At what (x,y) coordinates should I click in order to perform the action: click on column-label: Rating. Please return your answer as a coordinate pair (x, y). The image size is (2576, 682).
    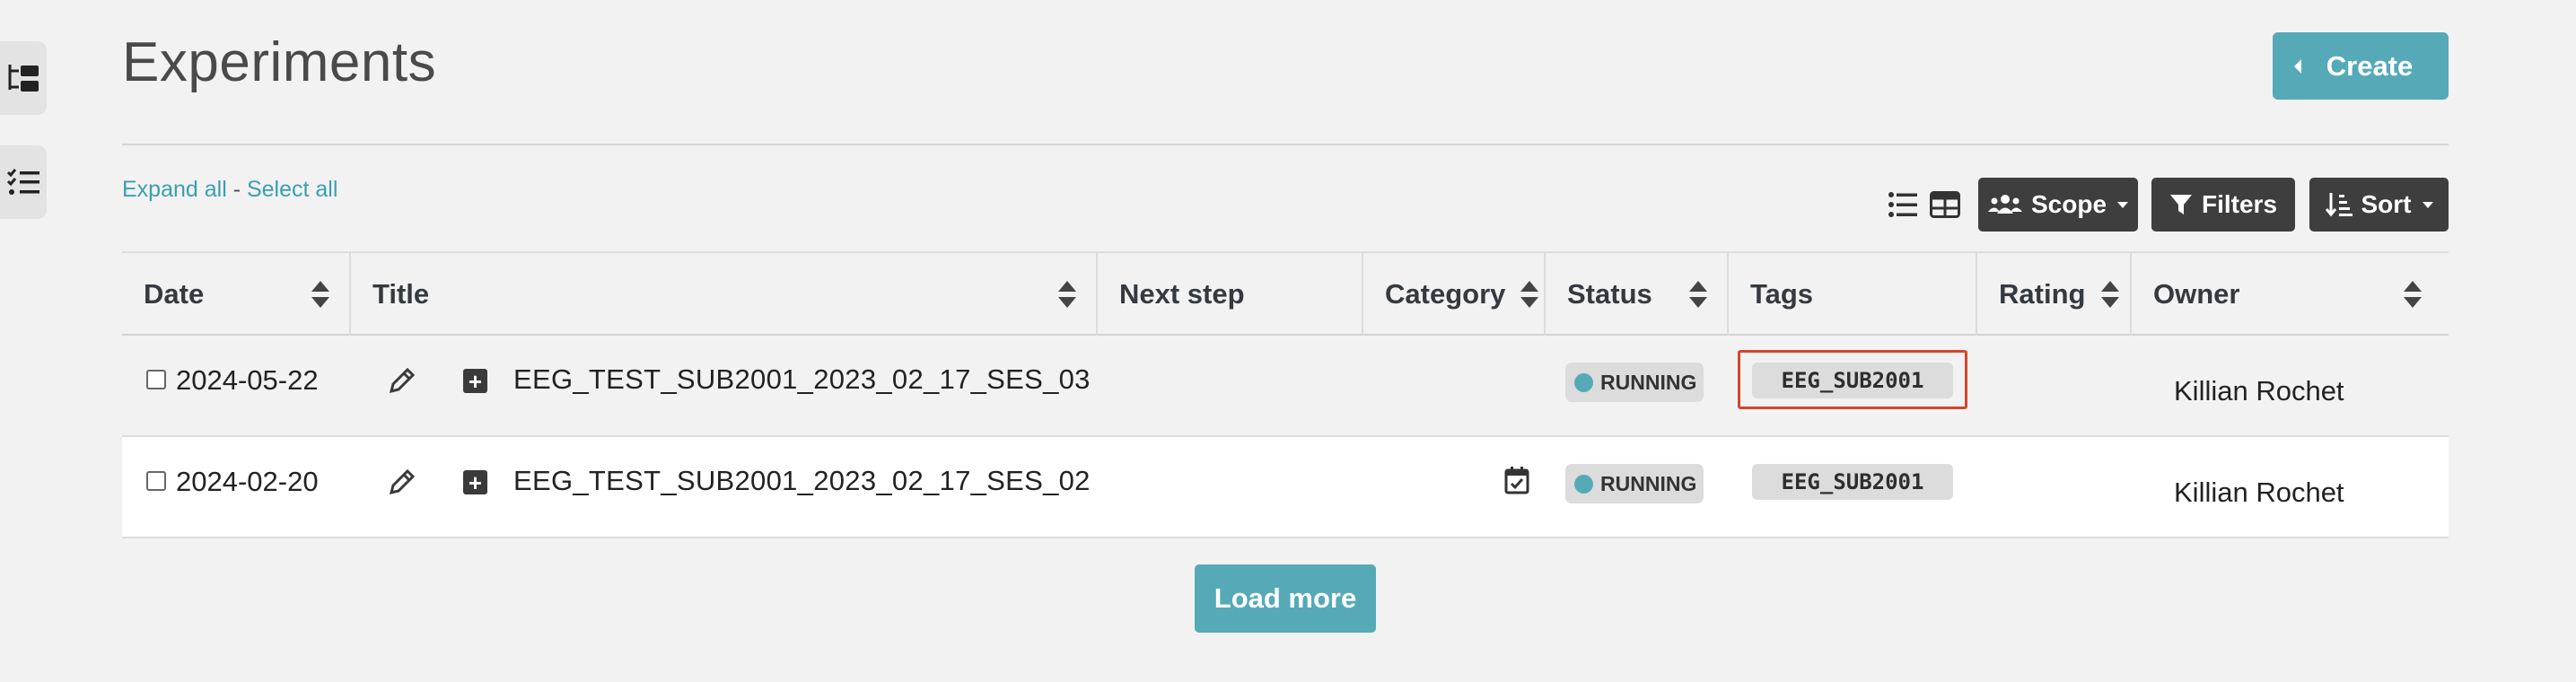
    Looking at the image, I should click on (2042, 294).